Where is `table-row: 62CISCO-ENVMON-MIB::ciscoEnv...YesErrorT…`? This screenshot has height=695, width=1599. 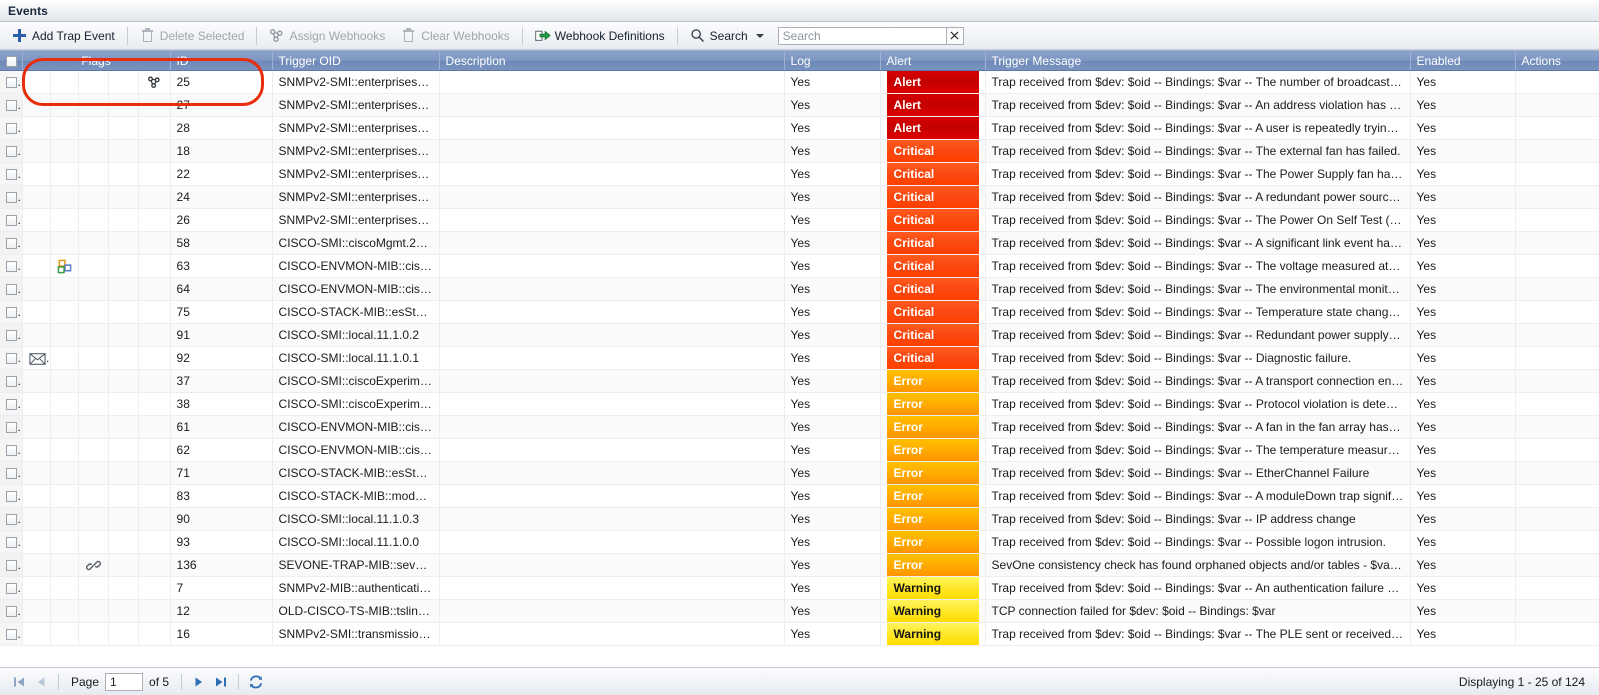 table-row: 62CISCO-ENVMON-MIB::ciscoEnv...YesErrorT… is located at coordinates (799, 450).